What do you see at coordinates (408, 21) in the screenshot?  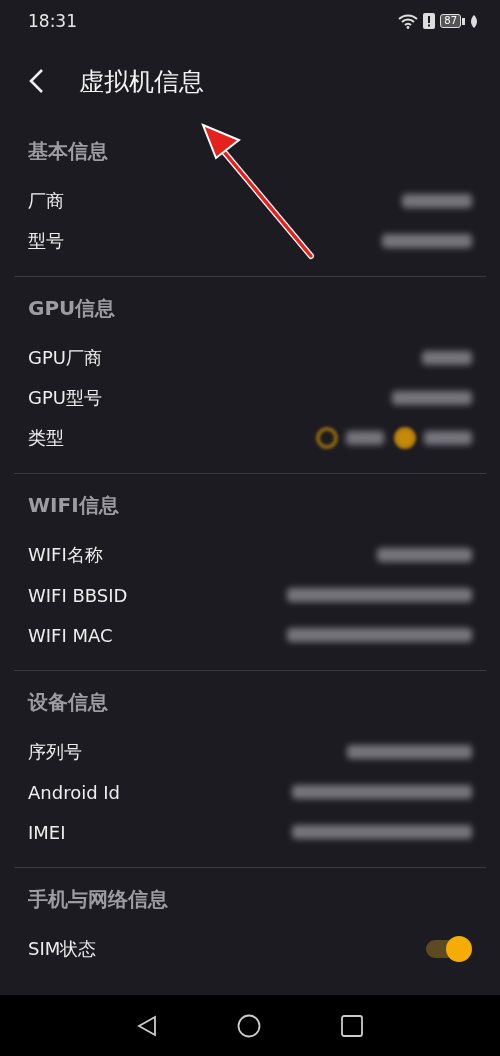 I see `wifi-icon` at bounding box center [408, 21].